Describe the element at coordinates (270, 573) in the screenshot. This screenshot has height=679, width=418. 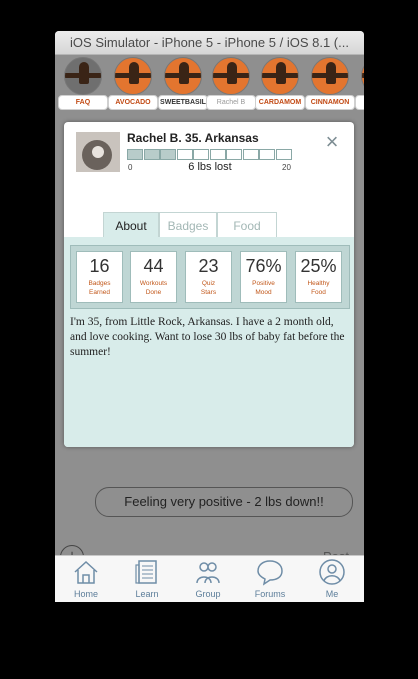
I see `speech-bubble-icon` at that location.